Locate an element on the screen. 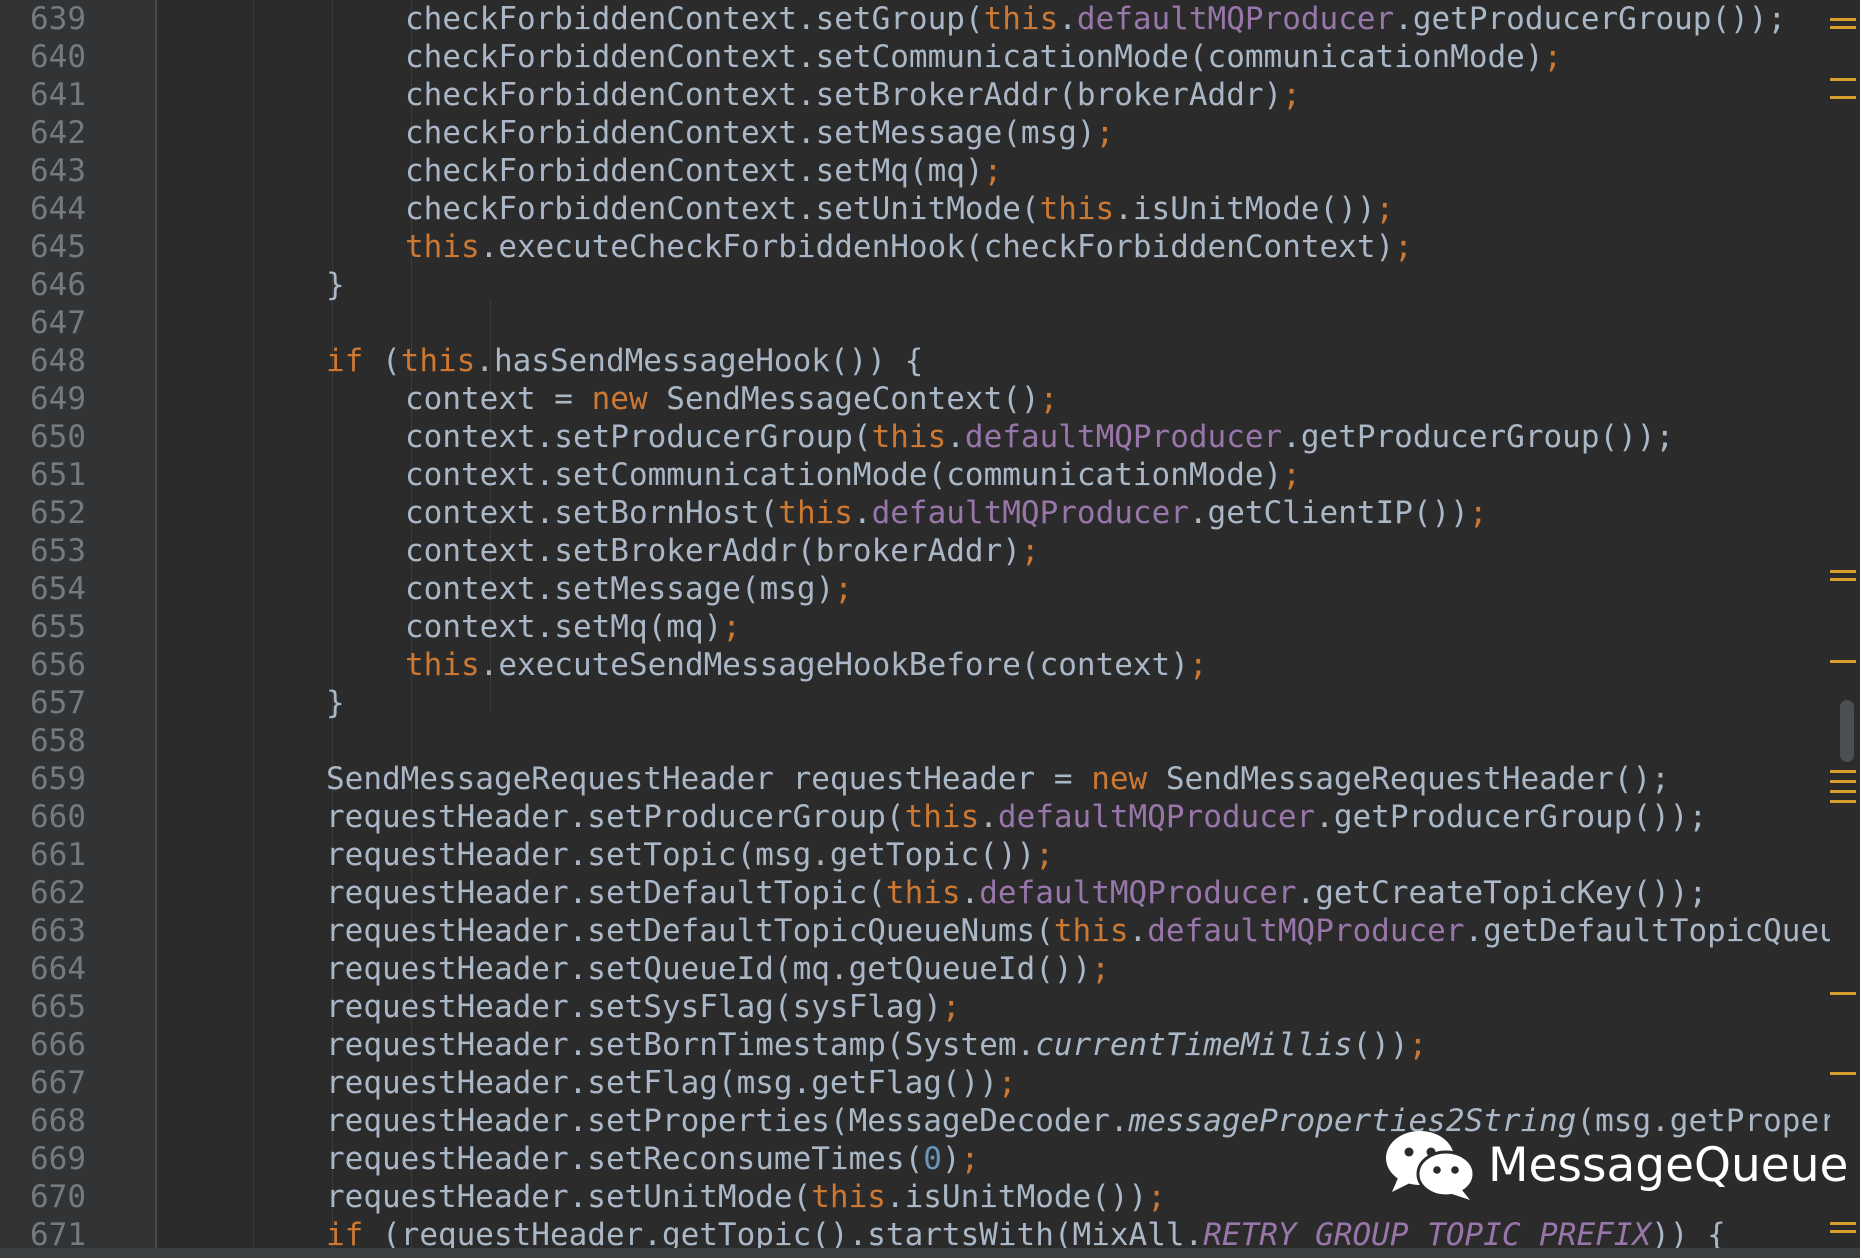  code-token: .getProducerGroup()); is located at coordinates (1511, 817).